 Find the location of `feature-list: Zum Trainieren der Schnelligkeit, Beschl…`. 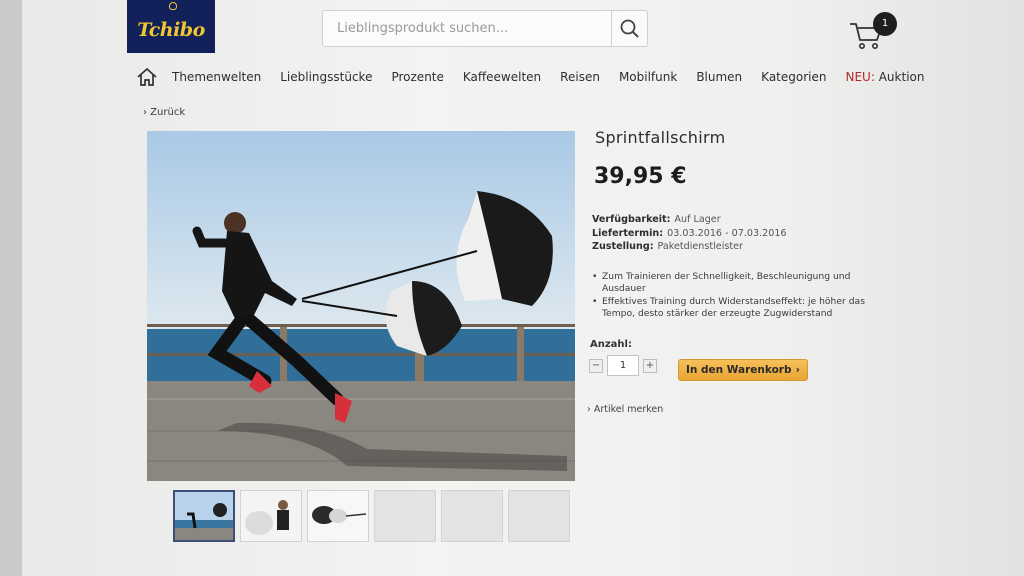

feature-list: Zum Trainieren der Schnelligkeit, Beschl… is located at coordinates (737, 295).